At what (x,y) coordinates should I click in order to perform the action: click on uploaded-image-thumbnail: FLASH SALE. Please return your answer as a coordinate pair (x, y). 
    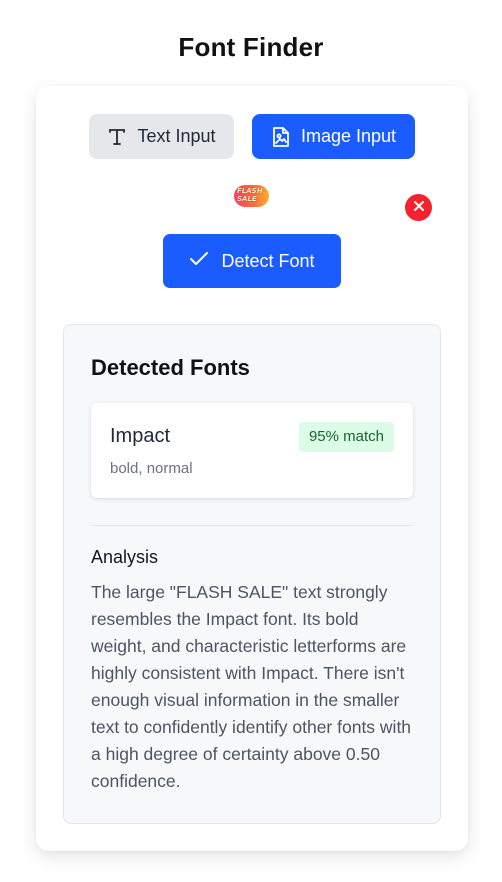
    Looking at the image, I should click on (251, 196).